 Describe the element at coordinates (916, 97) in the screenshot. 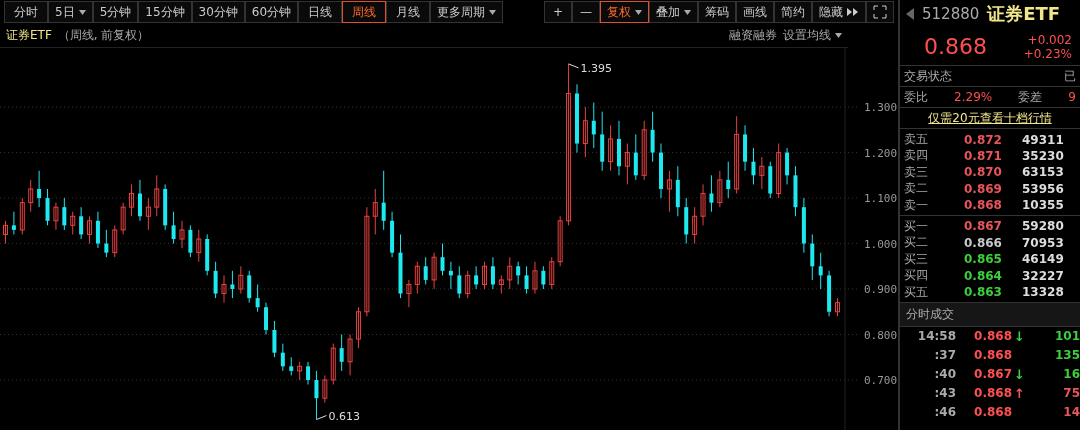

I see `ratio-label: 委比` at that location.